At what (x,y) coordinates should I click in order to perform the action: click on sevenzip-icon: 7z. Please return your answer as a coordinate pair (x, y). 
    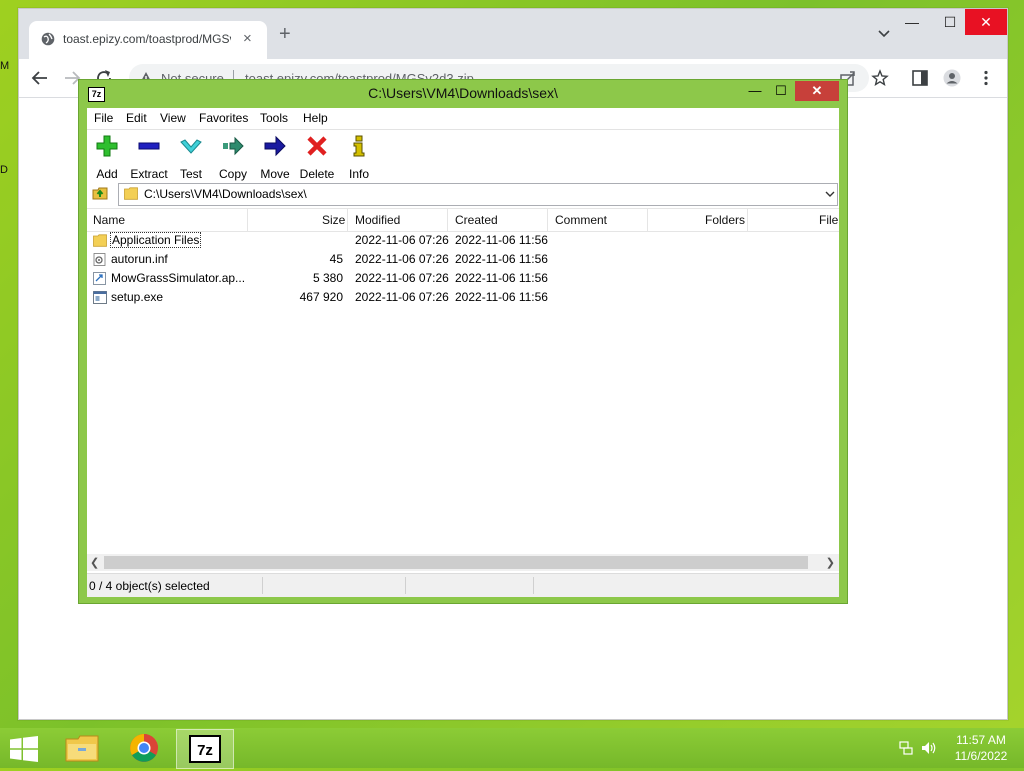
    Looking at the image, I should click on (205, 749).